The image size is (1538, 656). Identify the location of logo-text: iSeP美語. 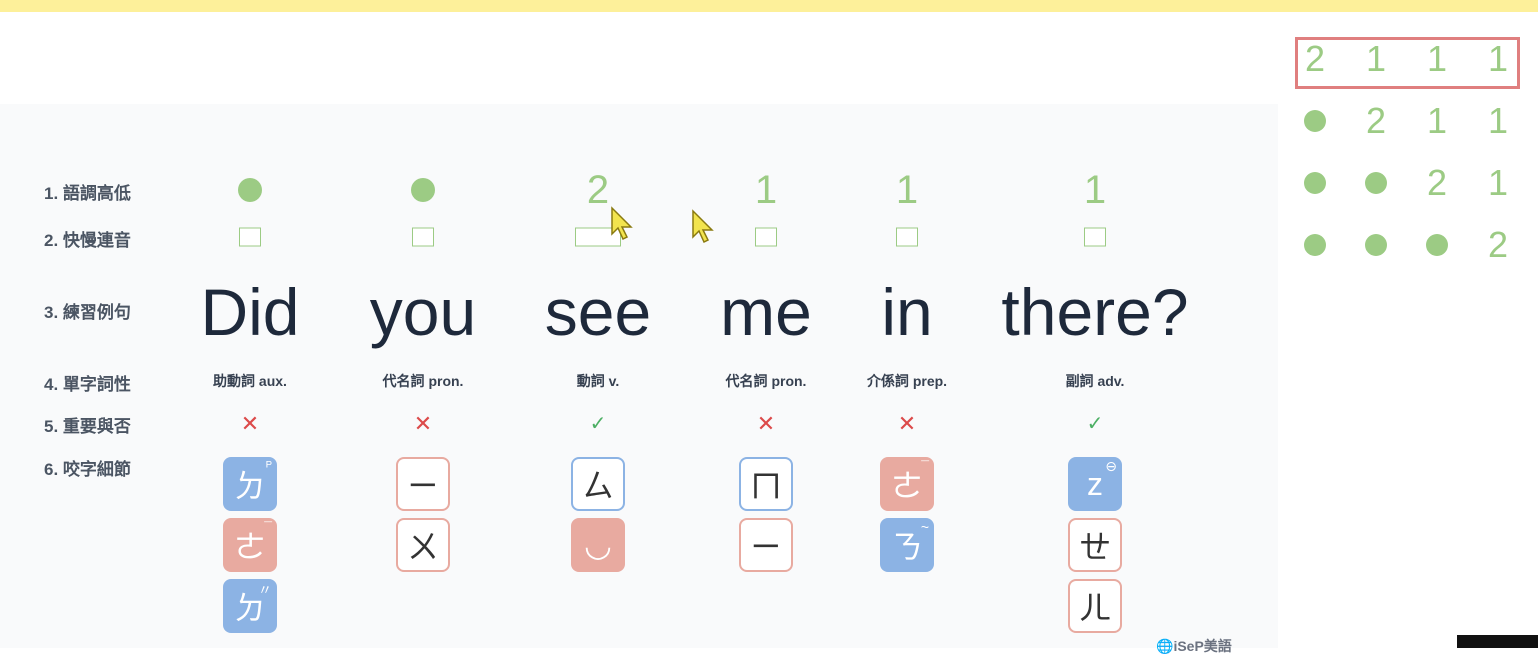
(1202, 646).